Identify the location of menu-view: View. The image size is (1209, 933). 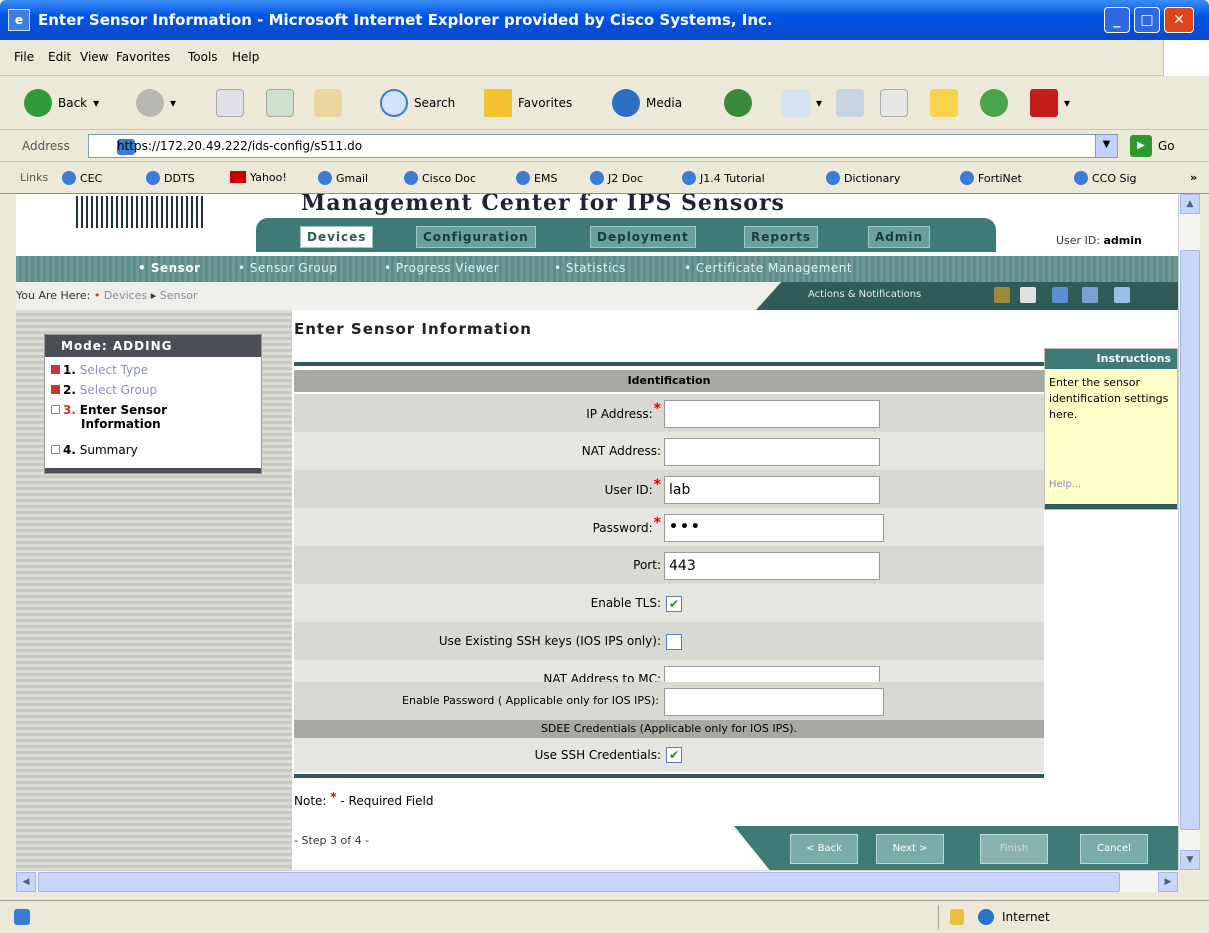
(94, 57).